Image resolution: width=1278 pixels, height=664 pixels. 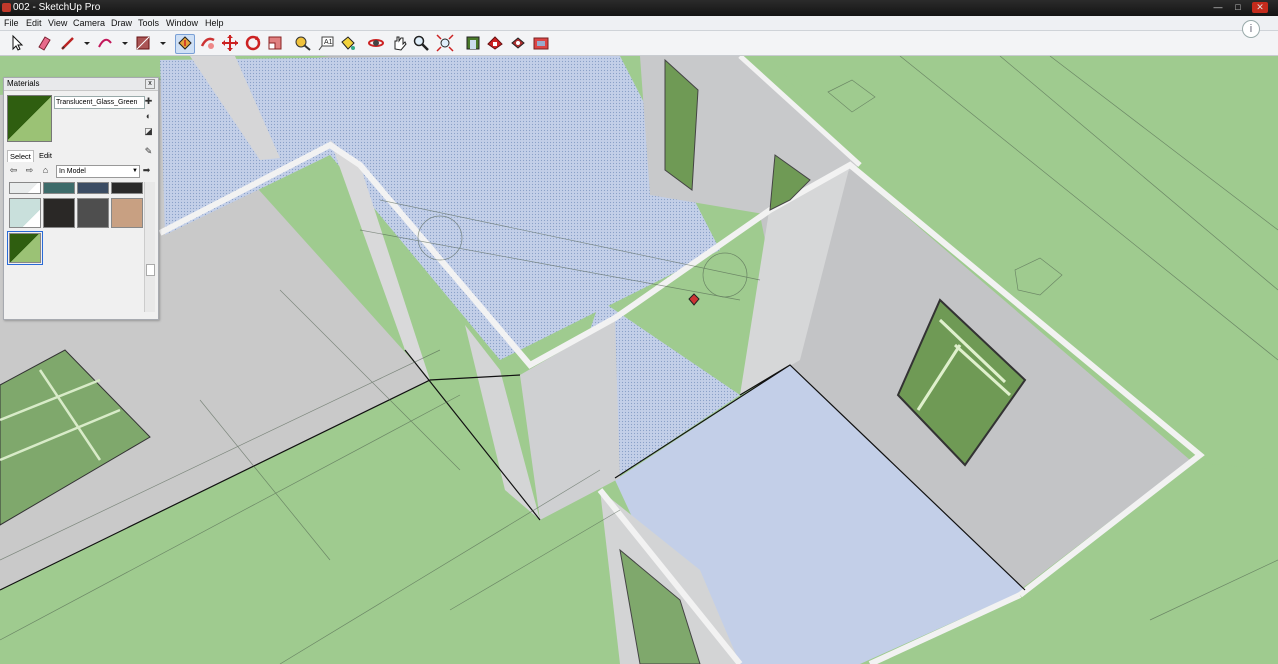 What do you see at coordinates (275, 43) in the screenshot?
I see `scale-icon` at bounding box center [275, 43].